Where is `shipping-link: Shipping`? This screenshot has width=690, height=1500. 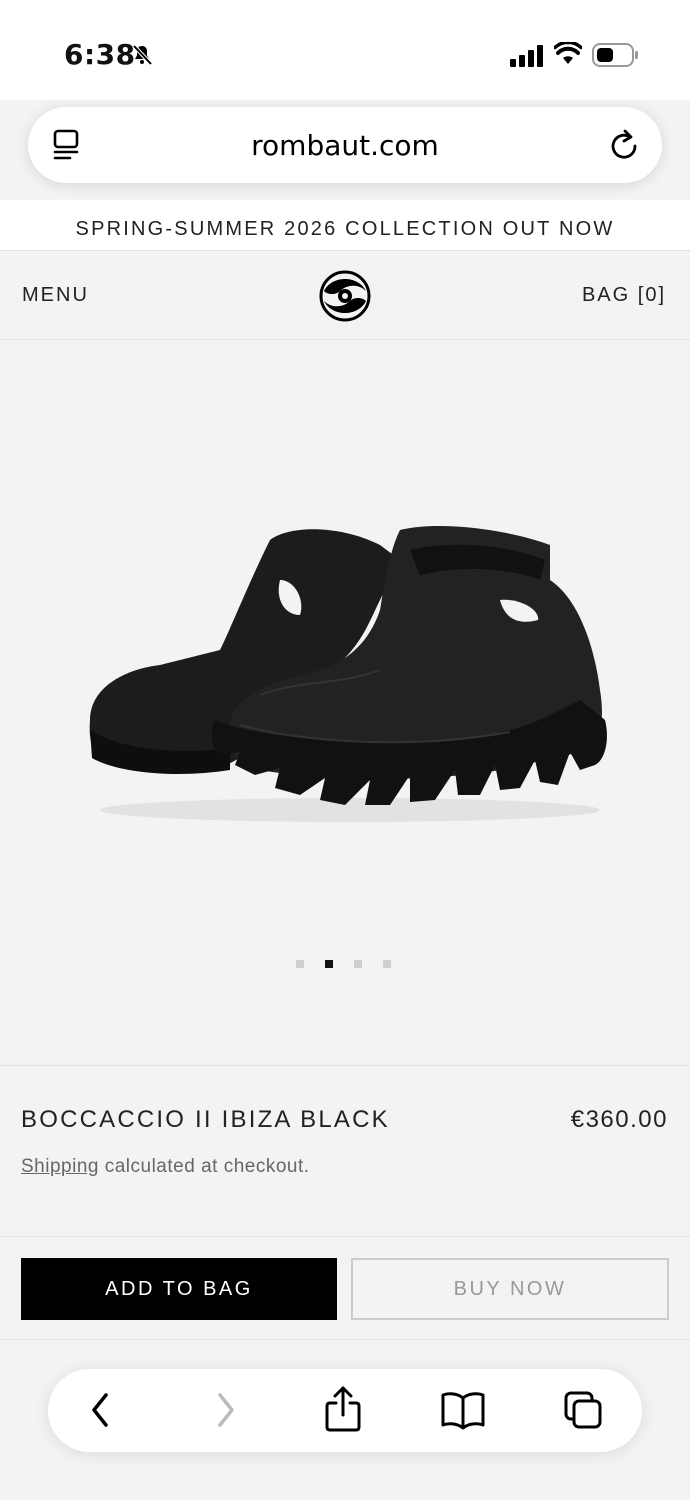
shipping-link: Shipping is located at coordinates (60, 1166).